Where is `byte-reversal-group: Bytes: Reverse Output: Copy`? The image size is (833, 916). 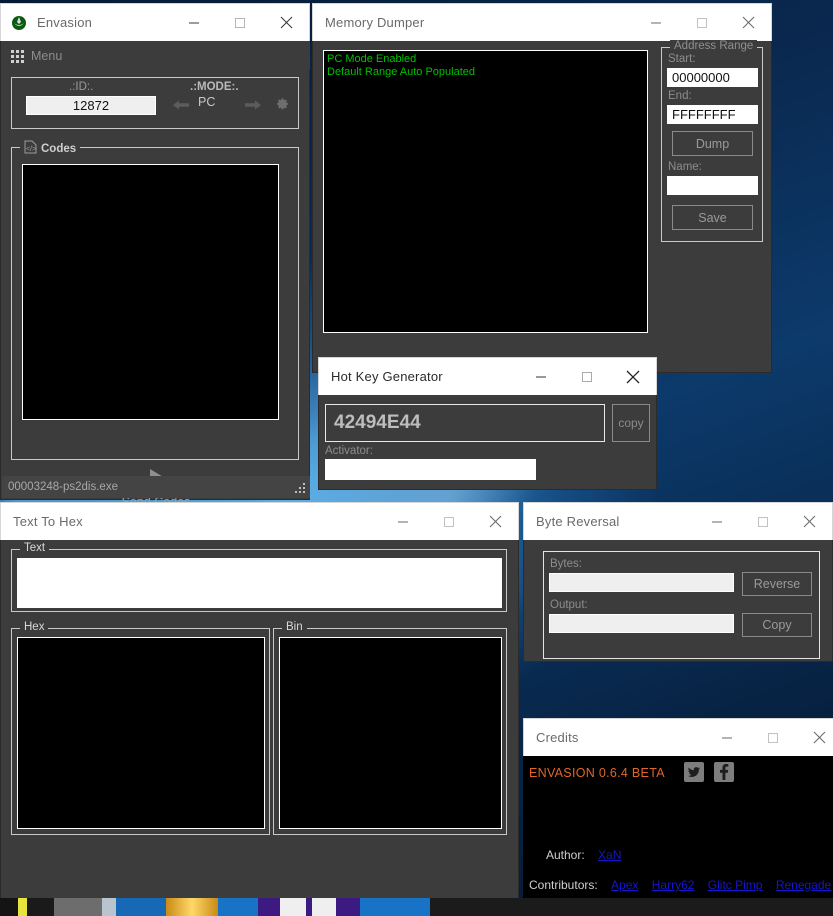 byte-reversal-group: Bytes: Reverse Output: Copy is located at coordinates (681, 605).